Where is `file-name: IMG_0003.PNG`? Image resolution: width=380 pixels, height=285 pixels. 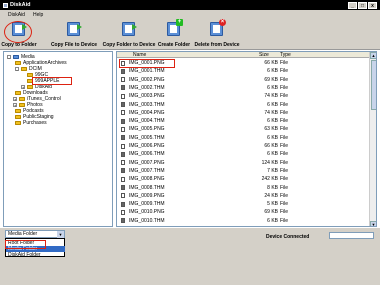 file-name: IMG_0003.PNG is located at coordinates (147, 96).